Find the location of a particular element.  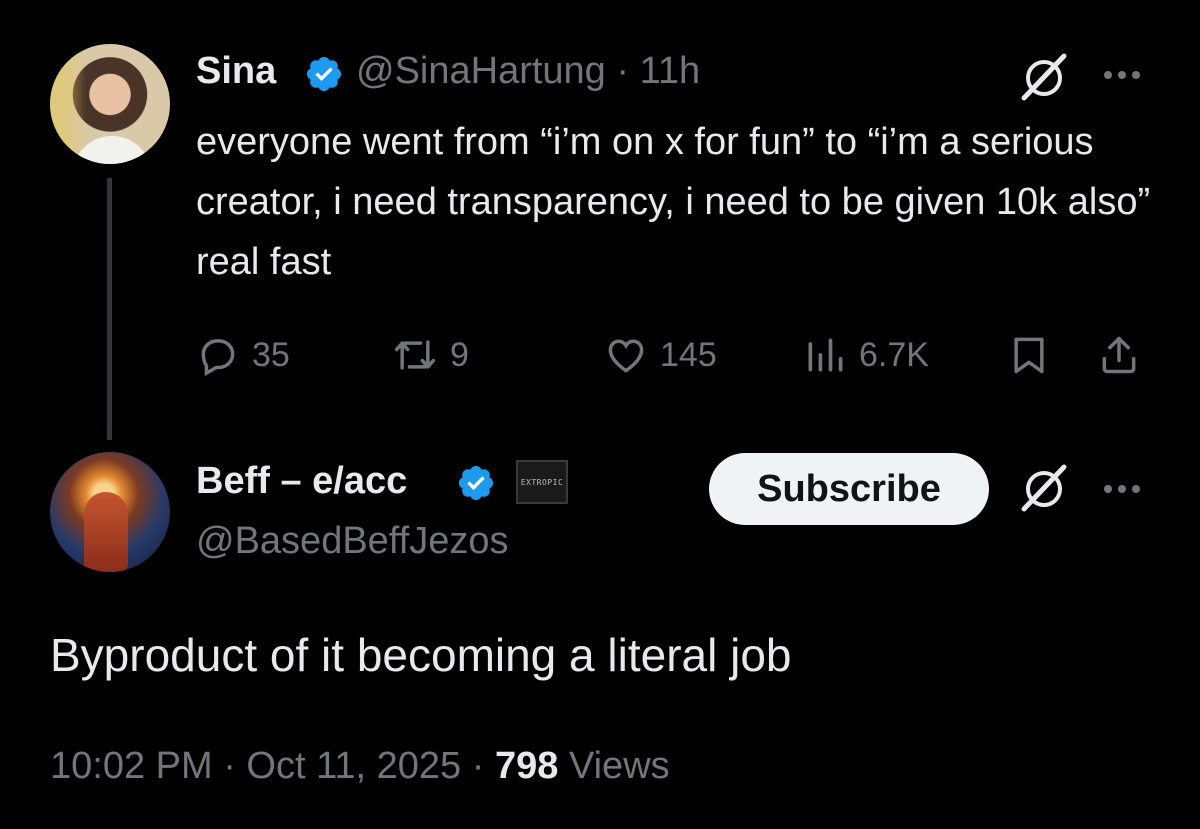

affiliate-badge: EXTROPIC is located at coordinates (542, 482).